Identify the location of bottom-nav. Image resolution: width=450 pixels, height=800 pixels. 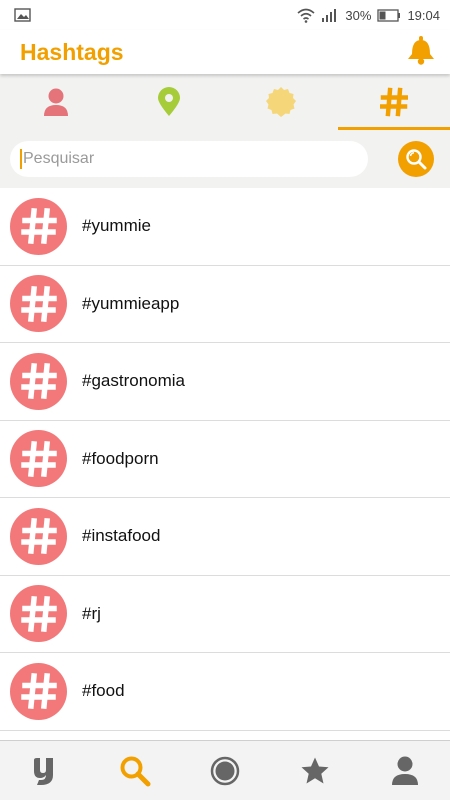
(225, 770).